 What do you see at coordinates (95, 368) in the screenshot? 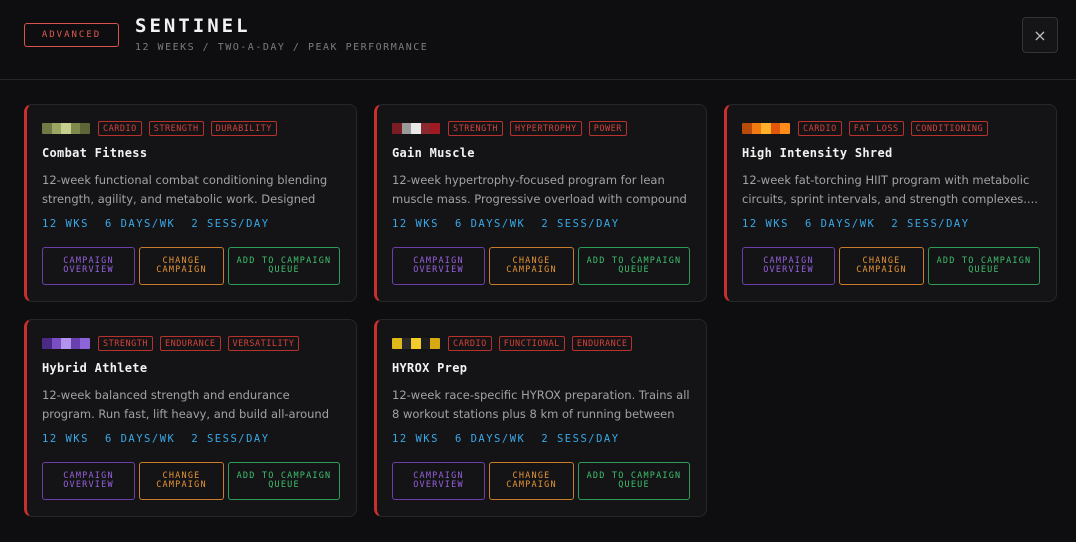
I see `campaign-name: Hybrid Athlete` at bounding box center [95, 368].